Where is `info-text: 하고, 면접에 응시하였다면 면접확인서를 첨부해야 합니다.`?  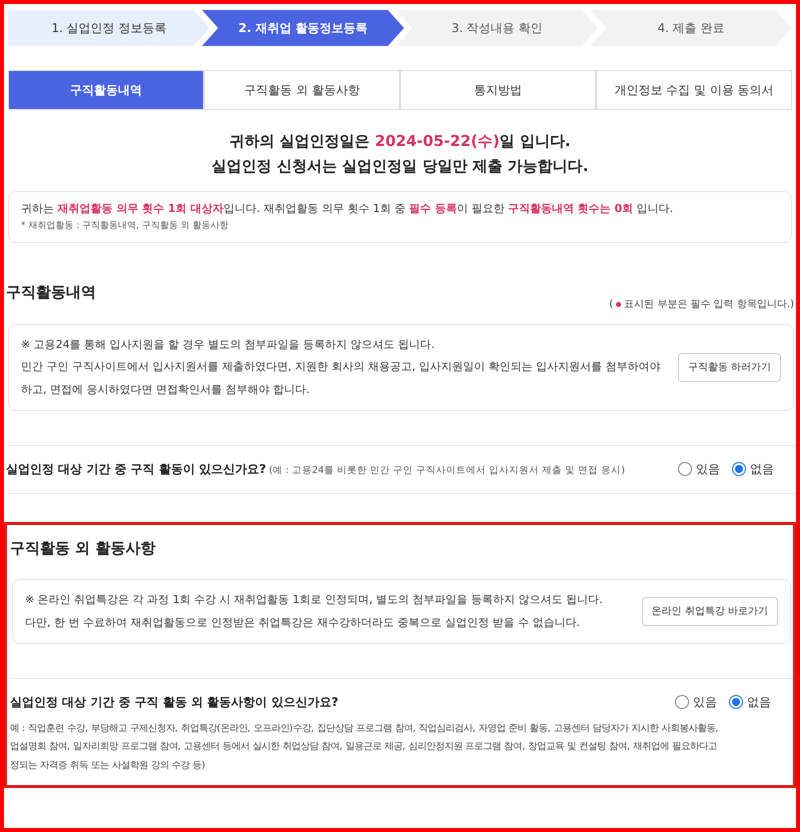 info-text: 하고, 면접에 응시하였다면 면접확인서를 첨부해야 합니다. is located at coordinates (165, 390).